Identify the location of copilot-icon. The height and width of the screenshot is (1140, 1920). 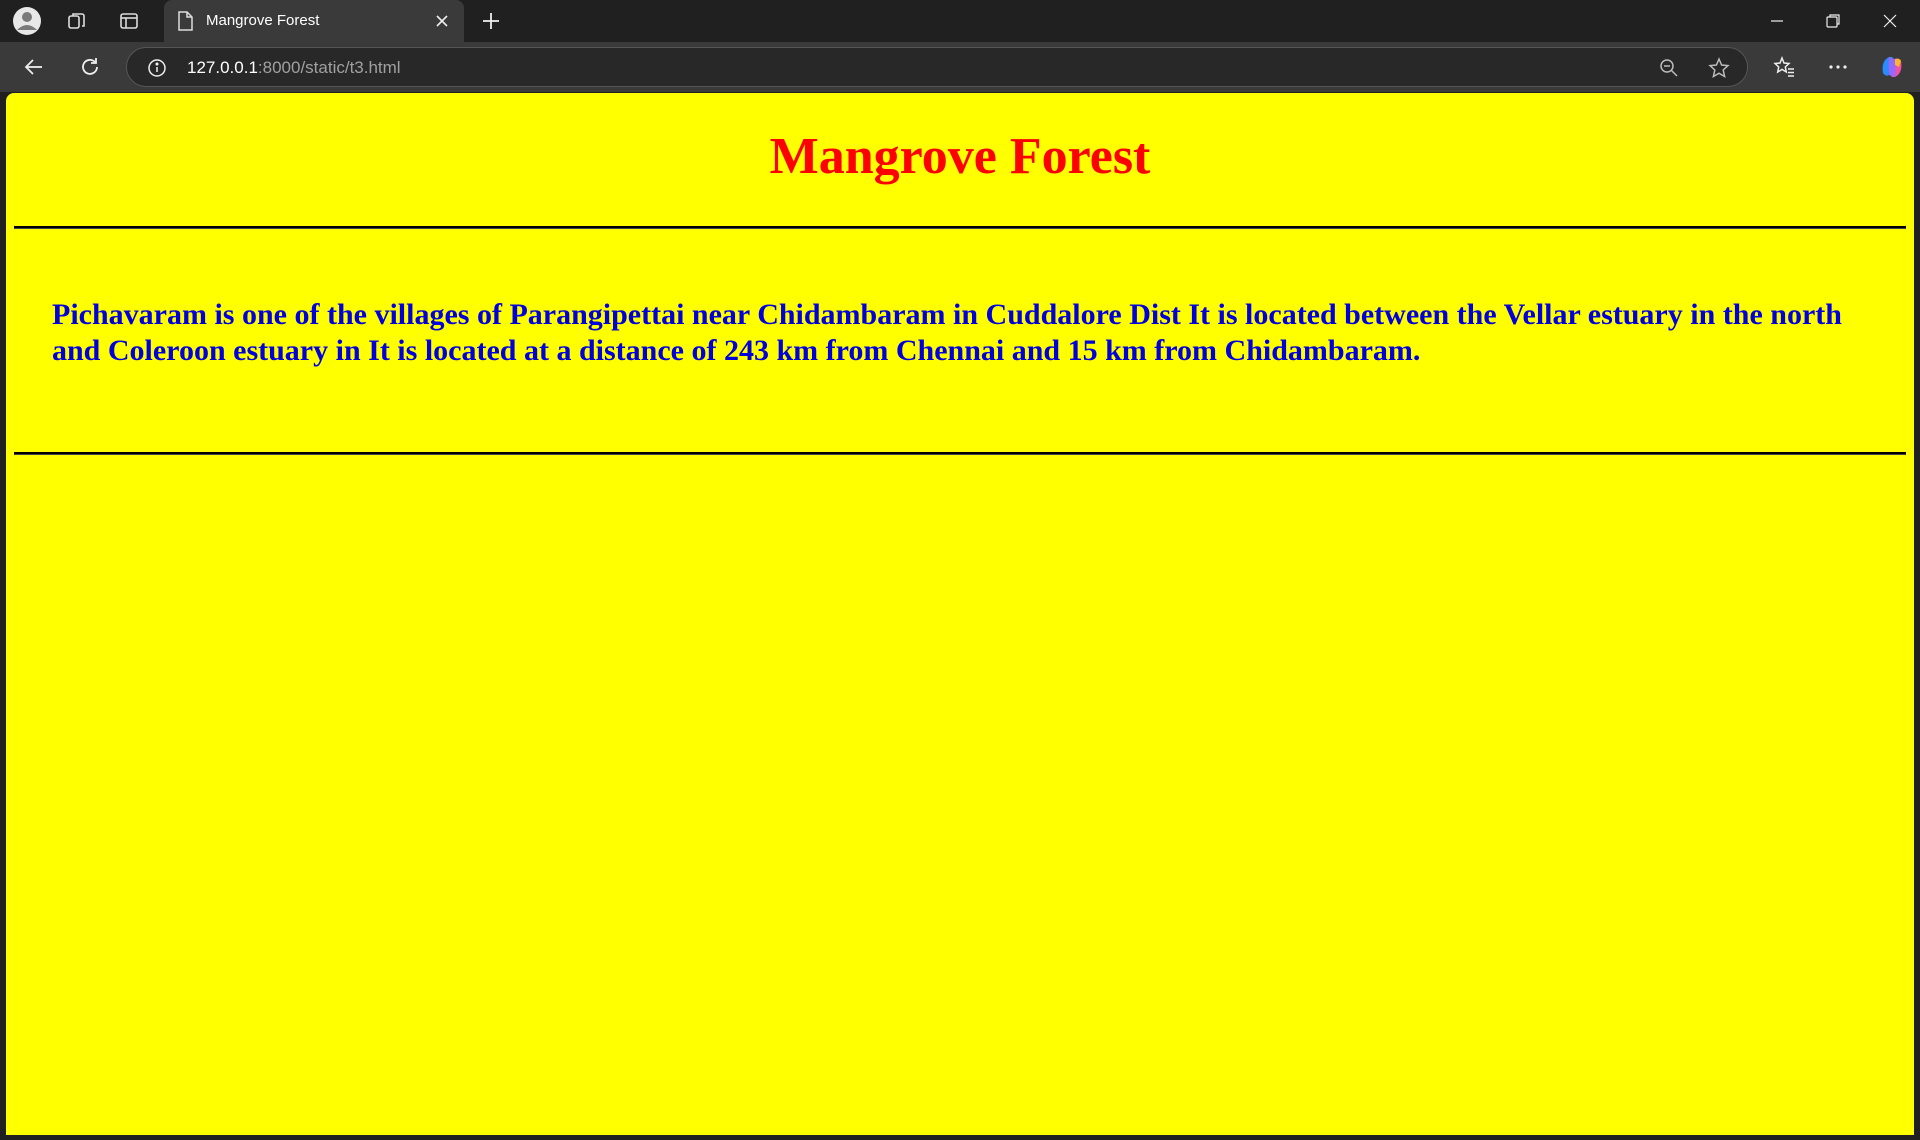
(1892, 67).